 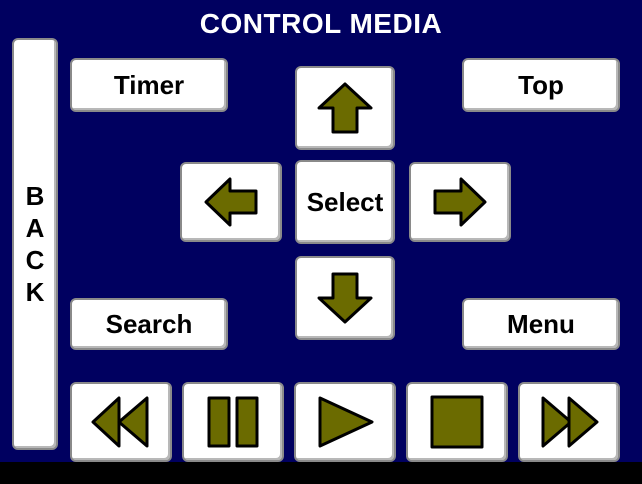 I want to click on menu-button-label: Menu, so click(x=541, y=323).